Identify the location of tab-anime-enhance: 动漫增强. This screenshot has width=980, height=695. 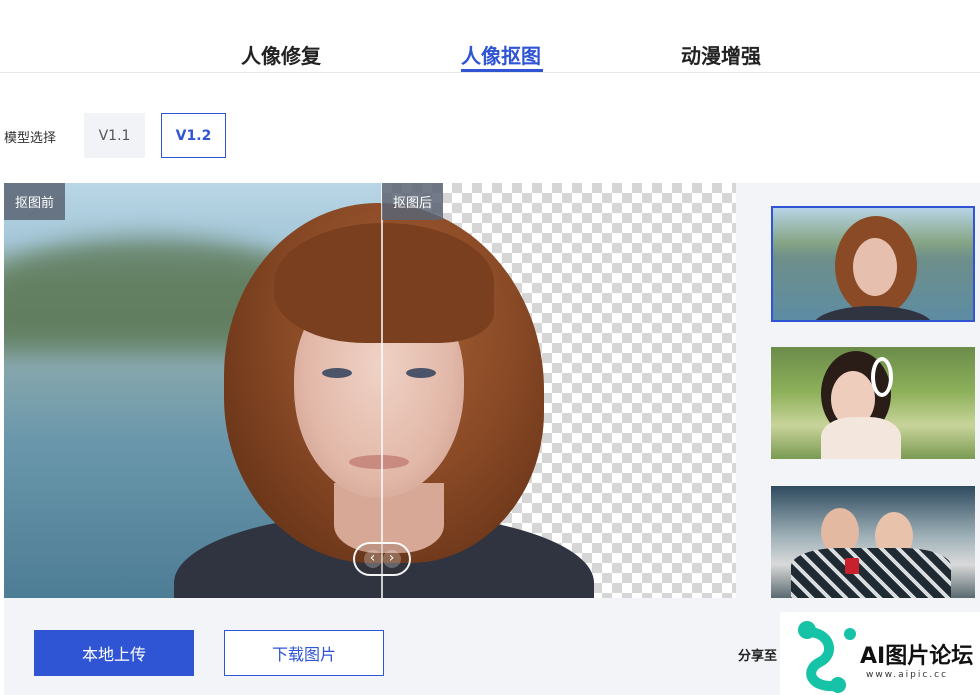
(721, 54).